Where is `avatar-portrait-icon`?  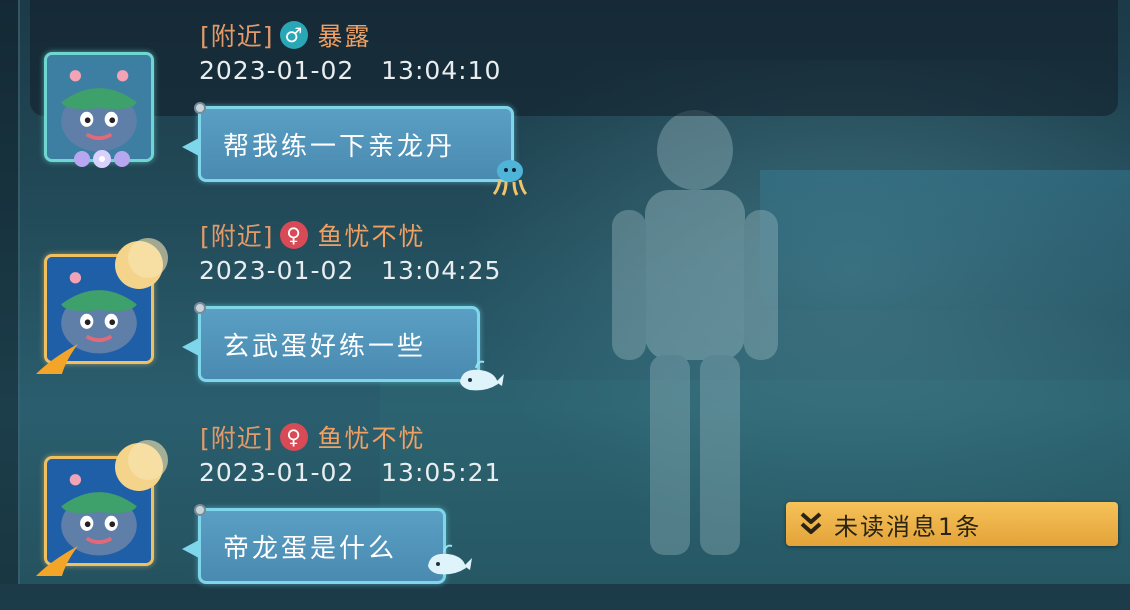 avatar-portrait-icon is located at coordinates (99, 107).